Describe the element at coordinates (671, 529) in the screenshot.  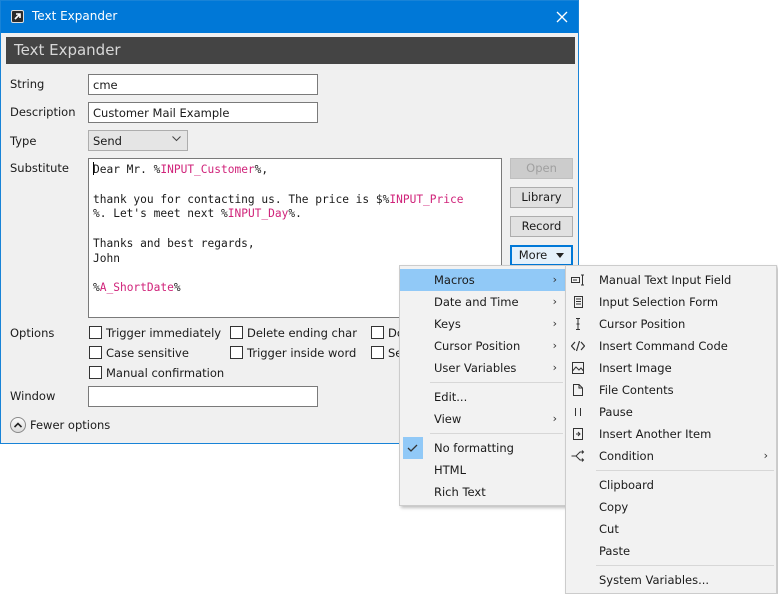
I see `menu-item-cut: Cut` at that location.